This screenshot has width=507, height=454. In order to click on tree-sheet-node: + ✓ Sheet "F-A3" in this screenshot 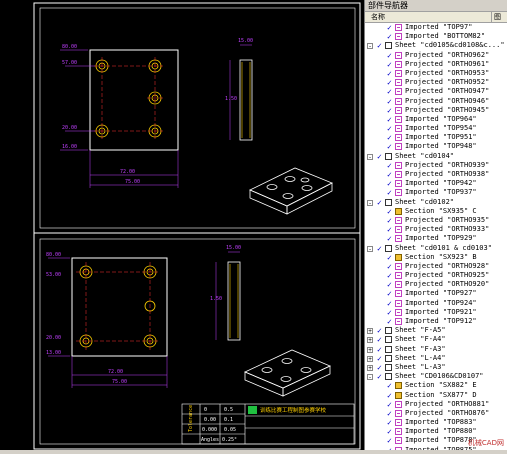, I will do `click(436, 349)`.